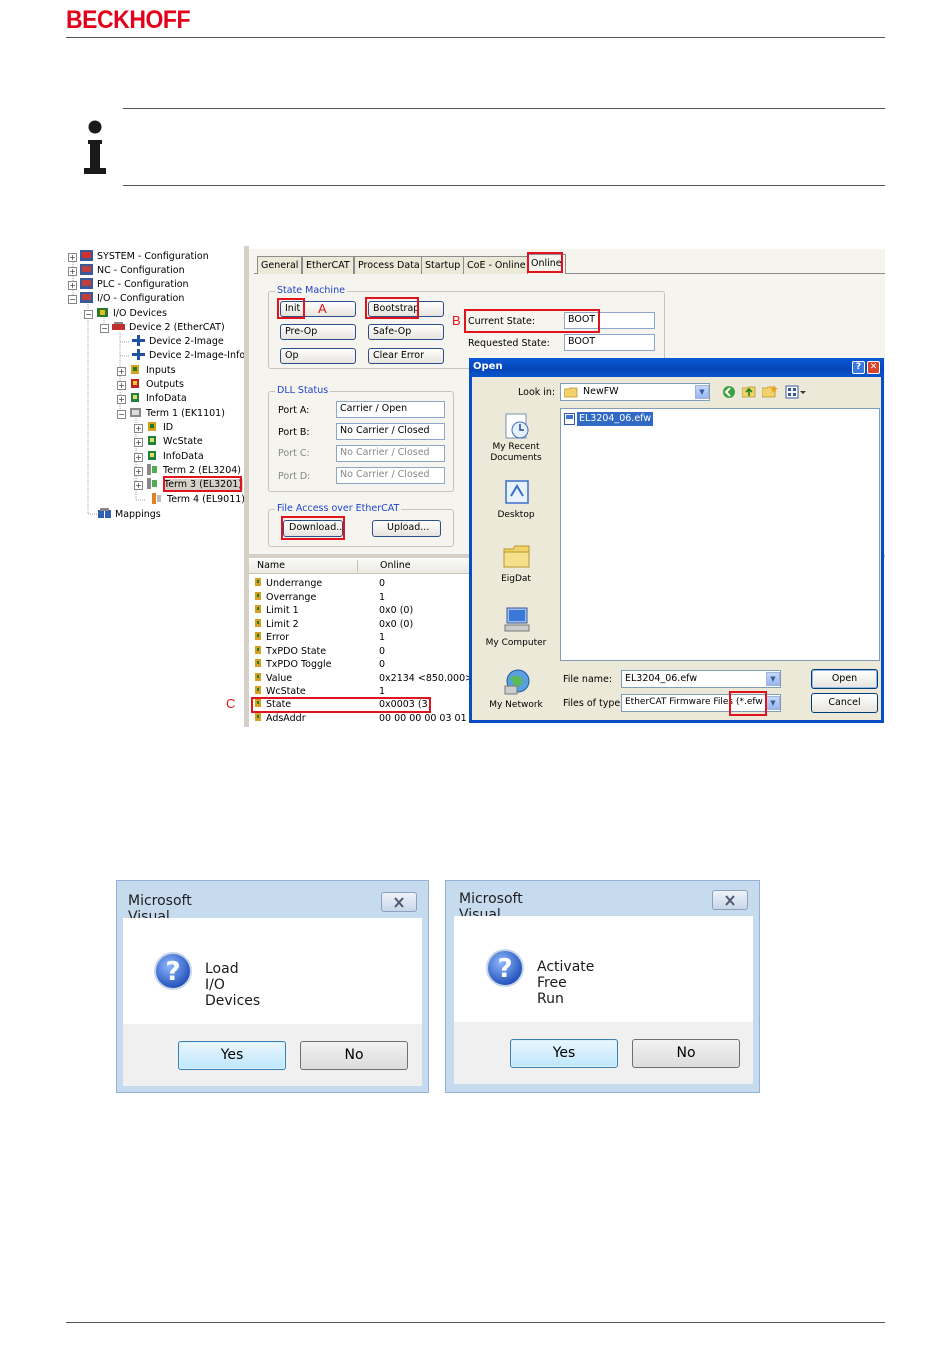  Describe the element at coordinates (294, 432) in the screenshot. I see `port-b-label: Port B:` at that location.